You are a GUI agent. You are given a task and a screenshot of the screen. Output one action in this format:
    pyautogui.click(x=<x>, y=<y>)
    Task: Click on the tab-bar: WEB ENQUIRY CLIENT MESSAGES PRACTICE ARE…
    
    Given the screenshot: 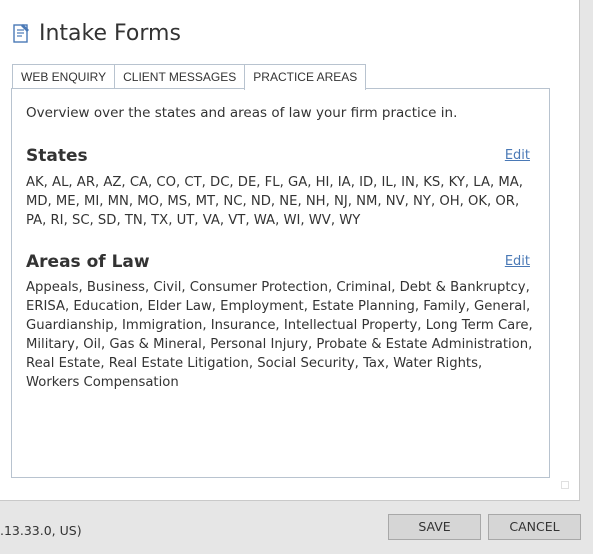 What is the action you would take?
    pyautogui.click(x=189, y=77)
    